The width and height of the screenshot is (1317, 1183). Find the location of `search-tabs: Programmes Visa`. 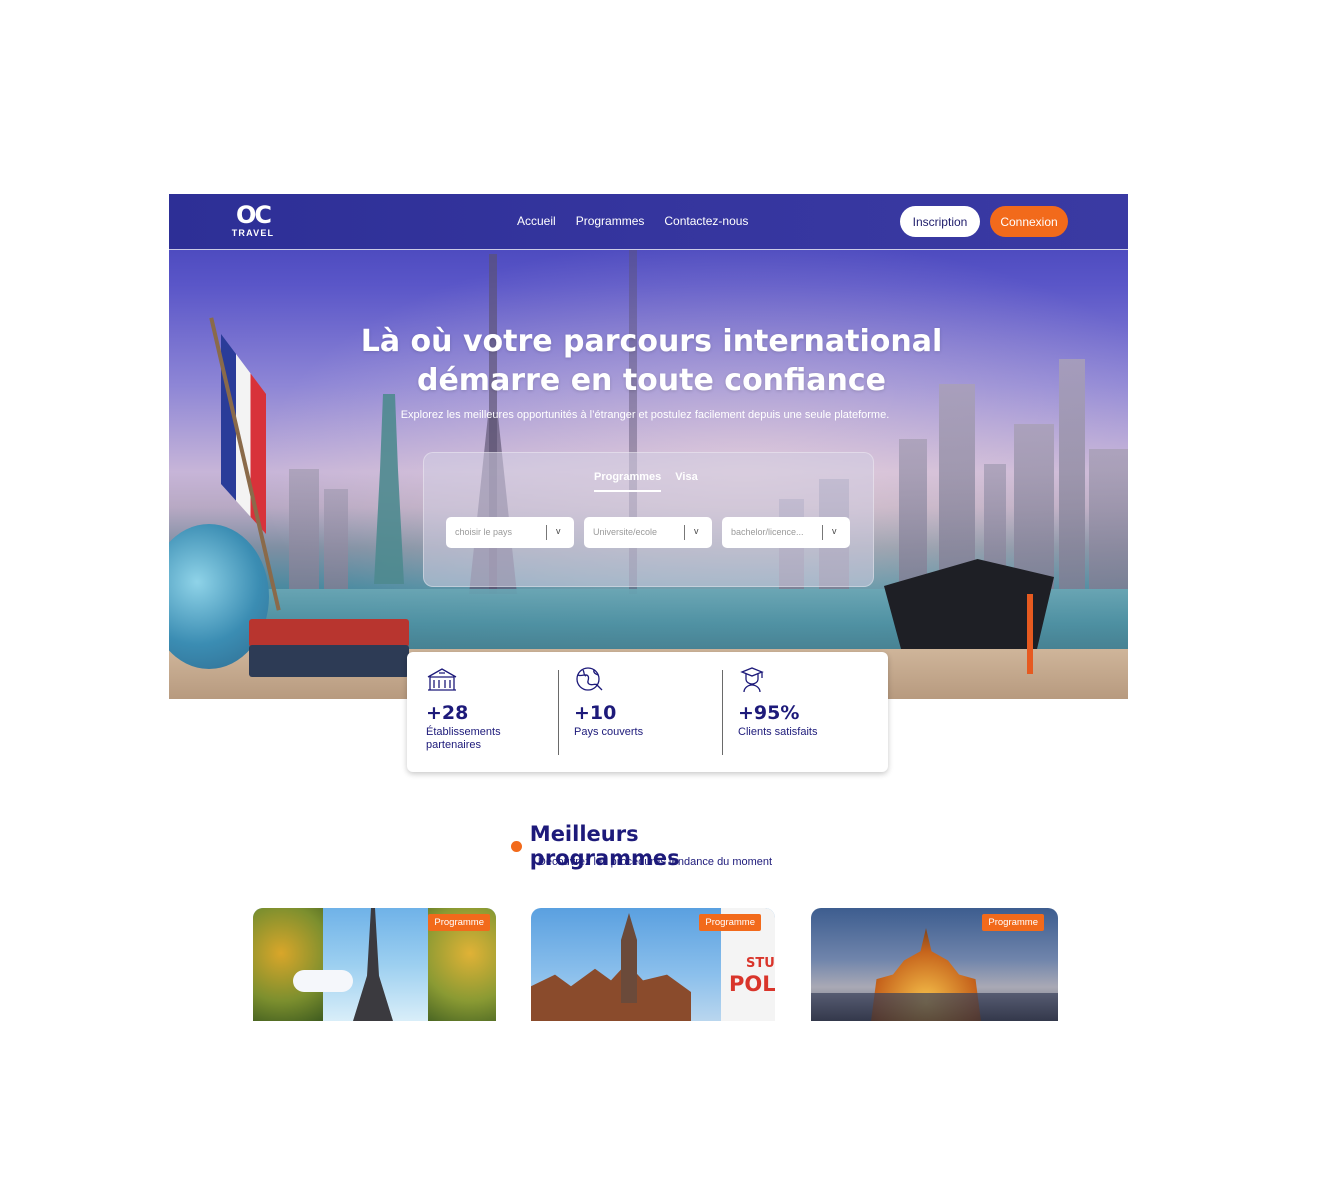

search-tabs: Programmes Visa is located at coordinates (646, 481).